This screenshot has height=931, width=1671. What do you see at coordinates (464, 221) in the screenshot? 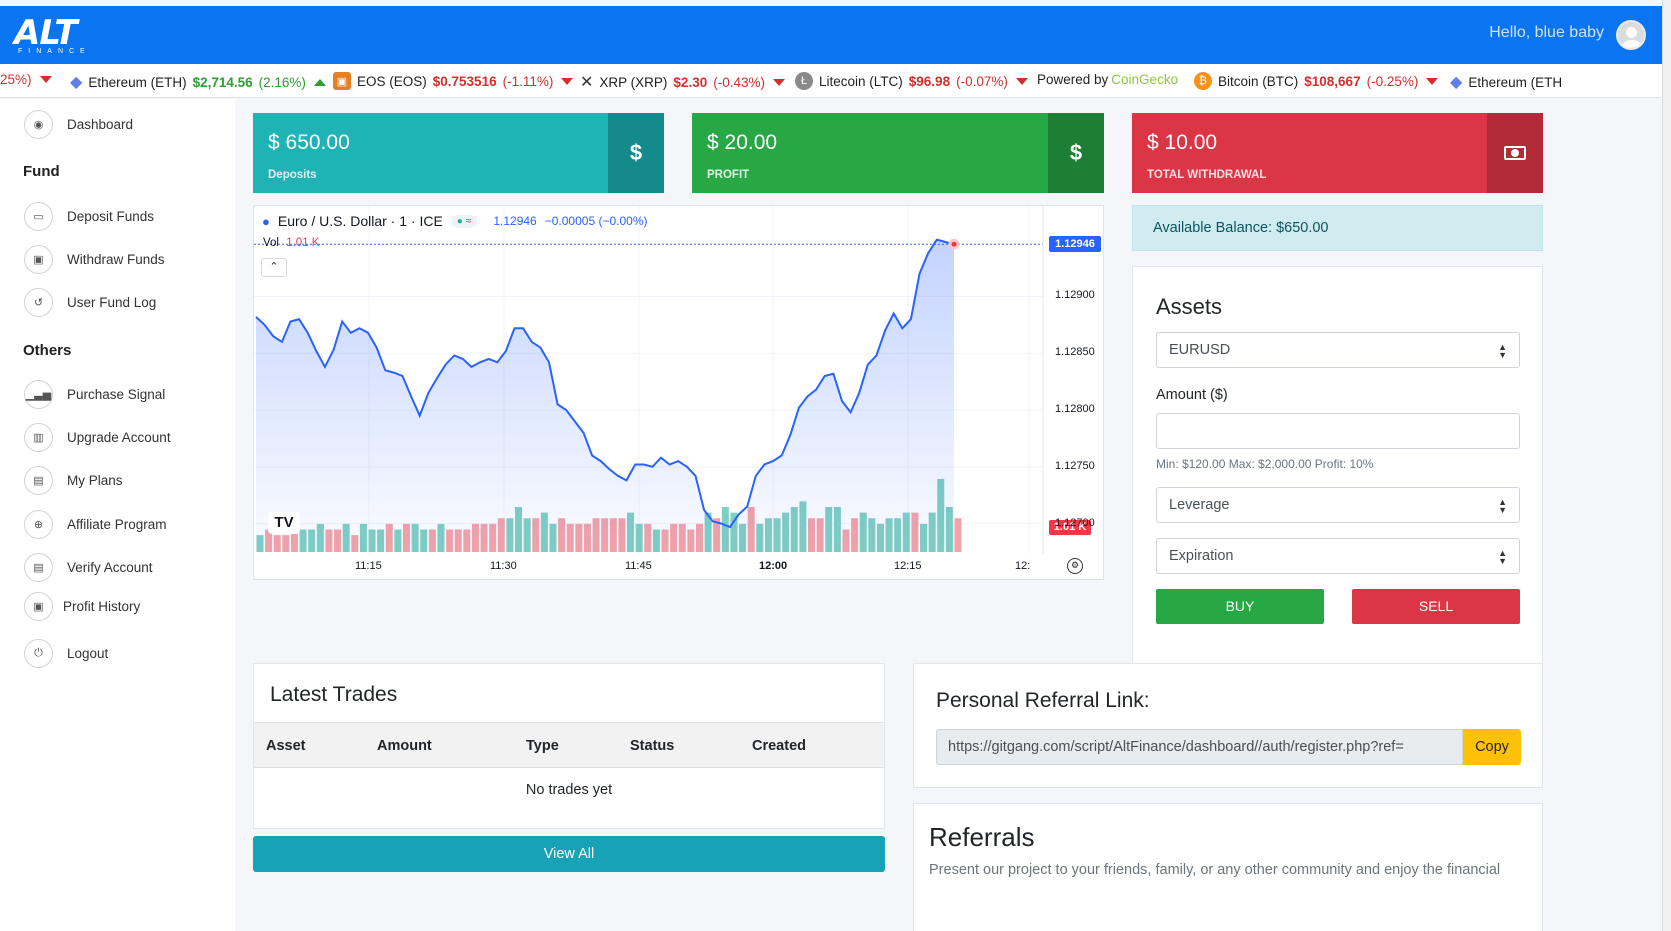
I see `market-status-icon: ● ≈` at bounding box center [464, 221].